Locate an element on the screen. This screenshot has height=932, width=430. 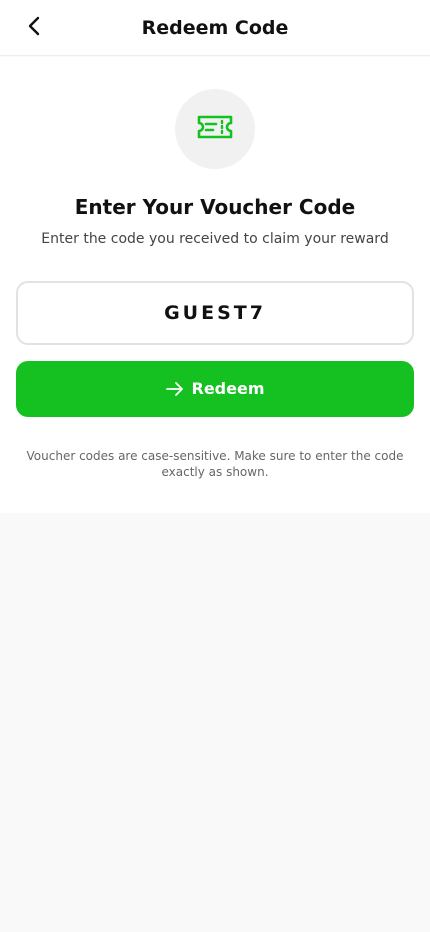
redeem-button: Redeem is located at coordinates (215, 389).